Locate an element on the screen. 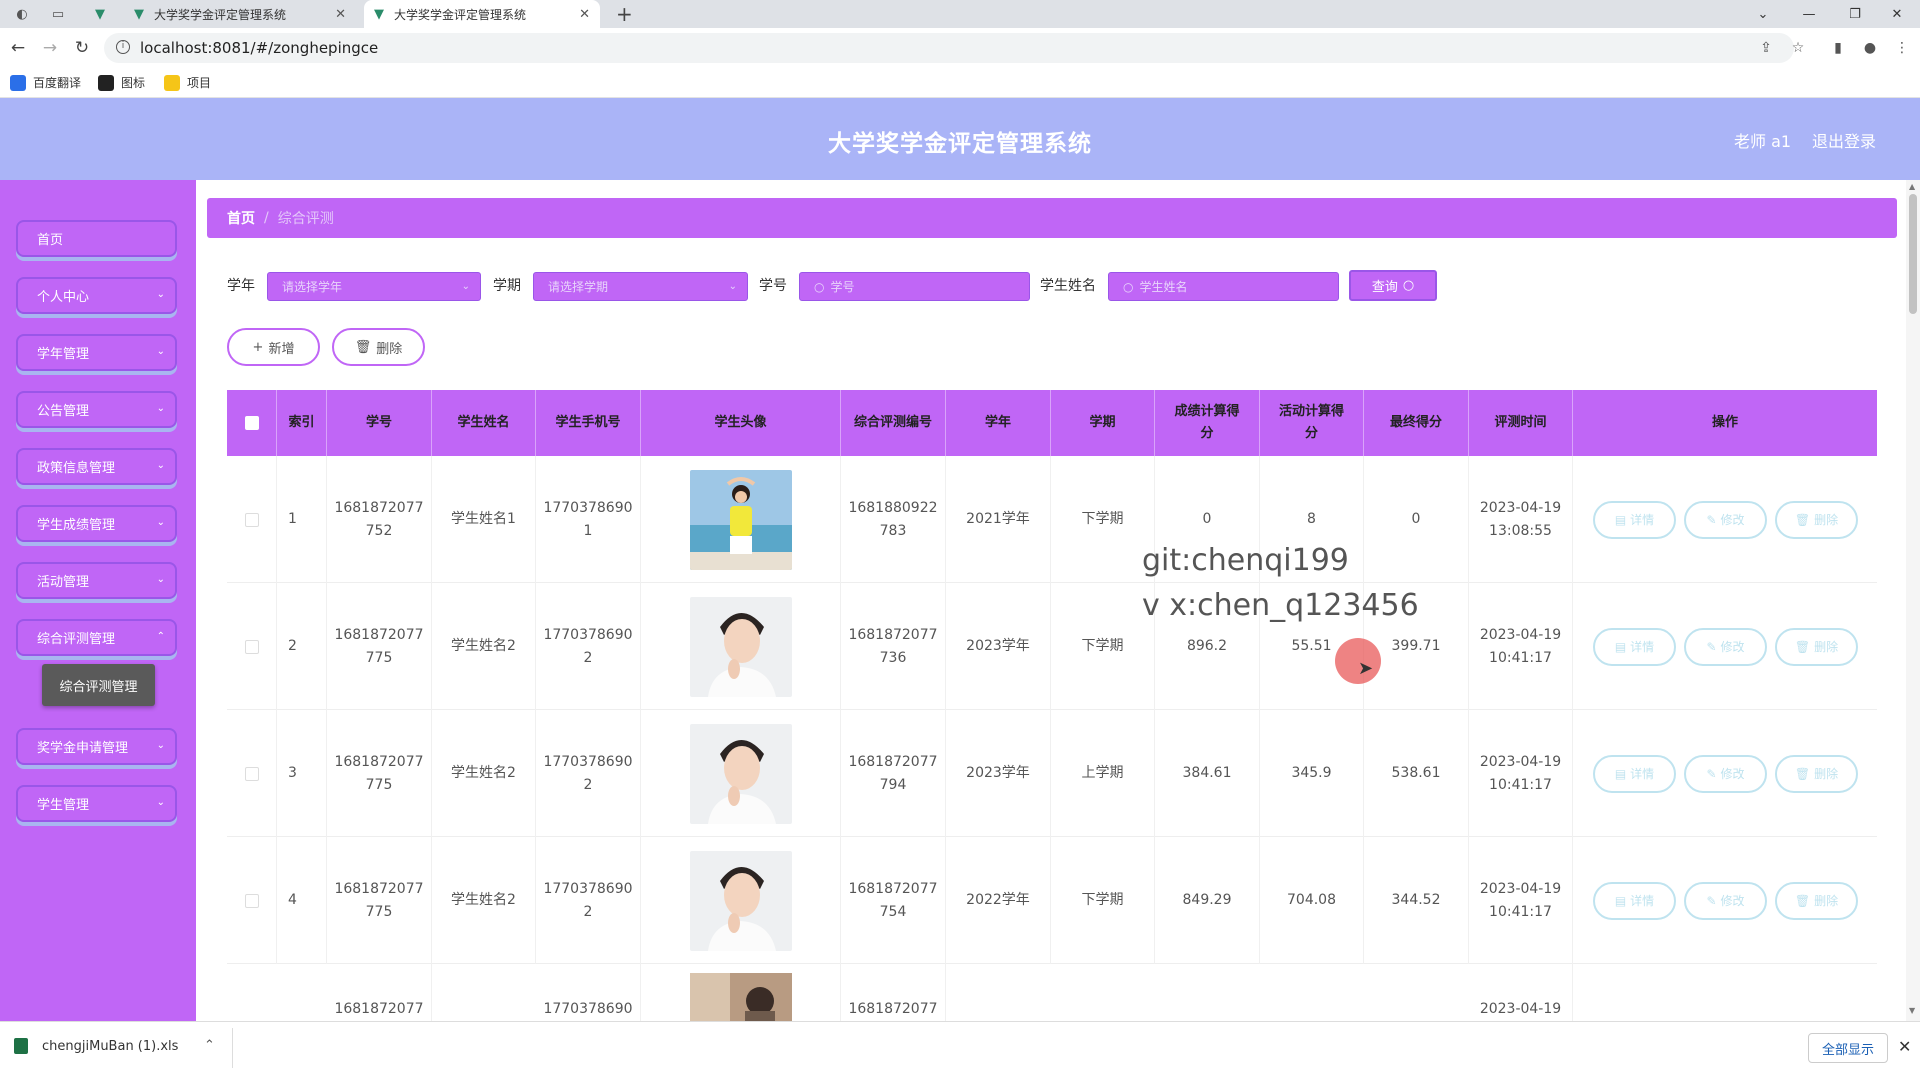 The width and height of the screenshot is (1920, 1072). forward-icon: → is located at coordinates (50, 48).